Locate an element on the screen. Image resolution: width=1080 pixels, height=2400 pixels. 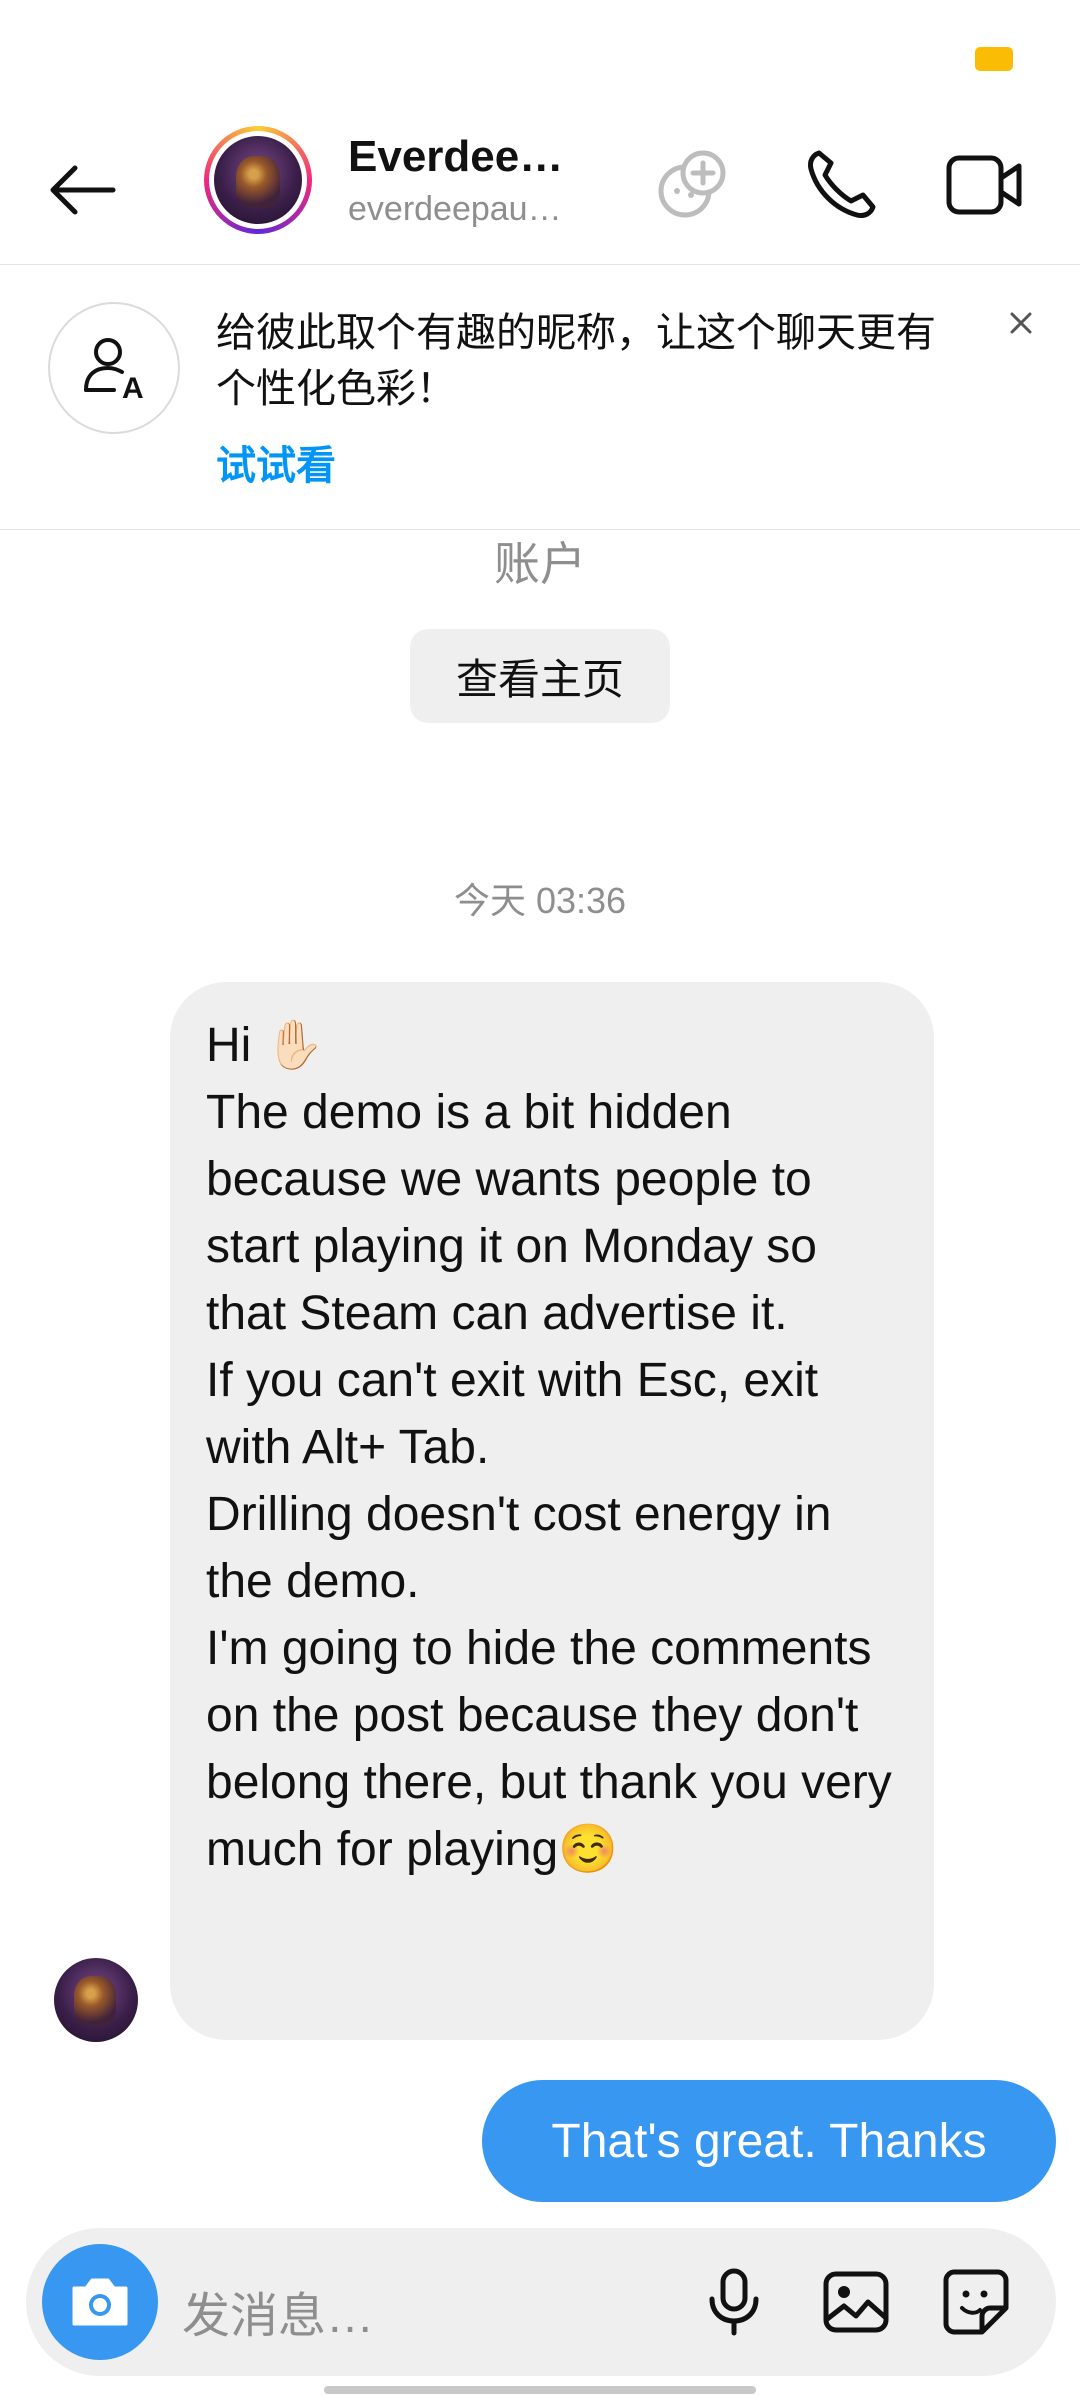
effects-button is located at coordinates (693, 185).